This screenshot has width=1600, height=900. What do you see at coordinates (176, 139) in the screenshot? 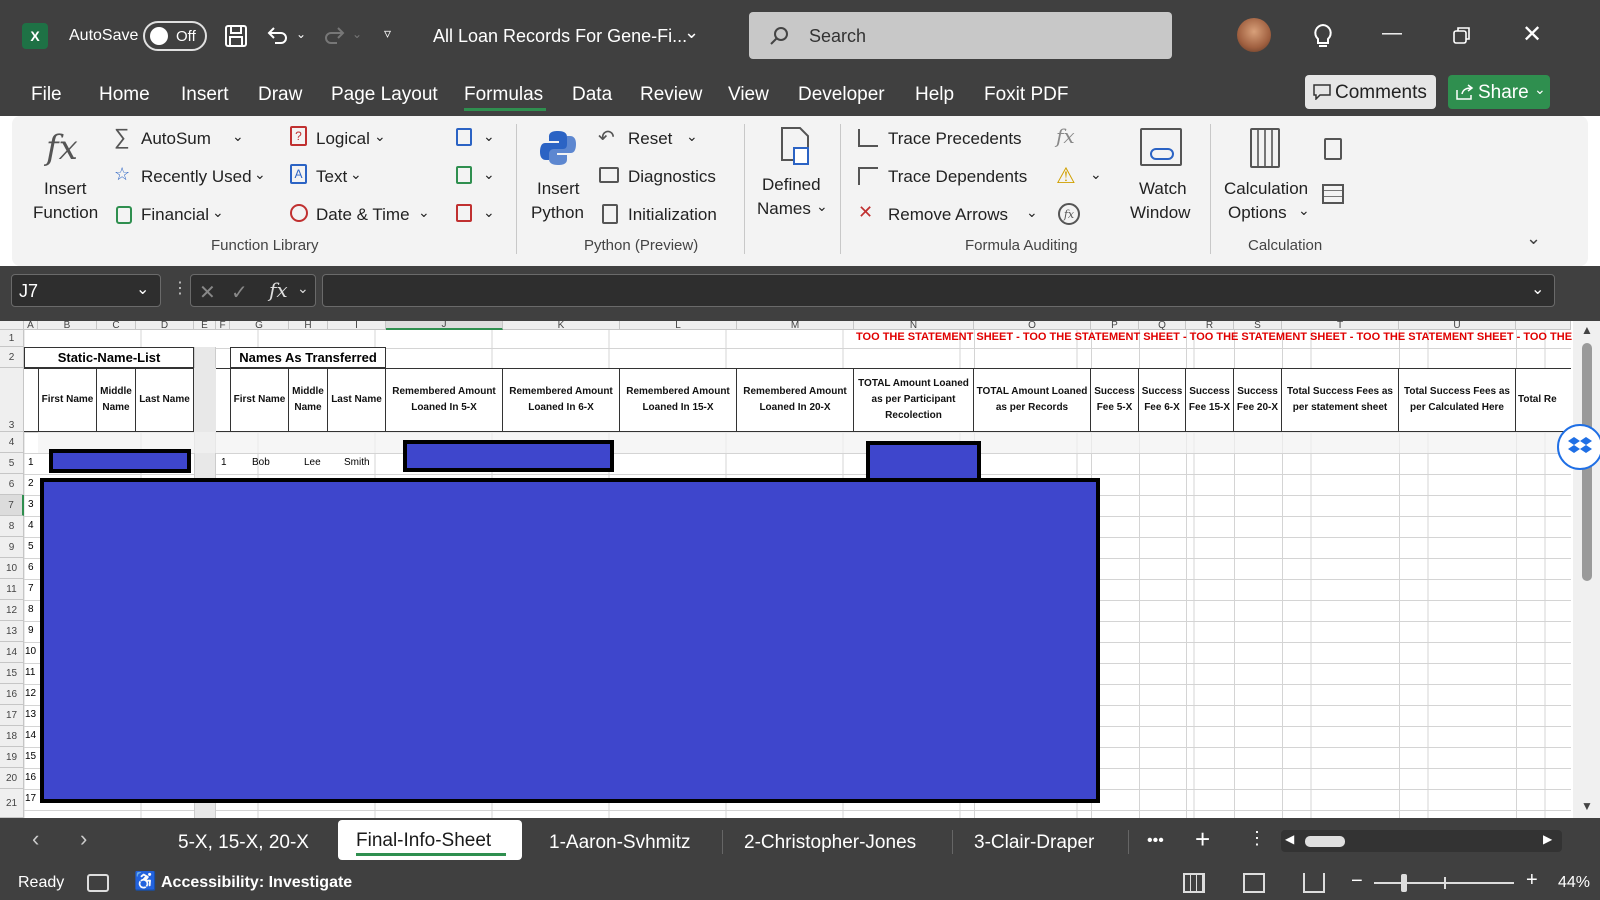
I see `autosum-button: AutoSum` at bounding box center [176, 139].